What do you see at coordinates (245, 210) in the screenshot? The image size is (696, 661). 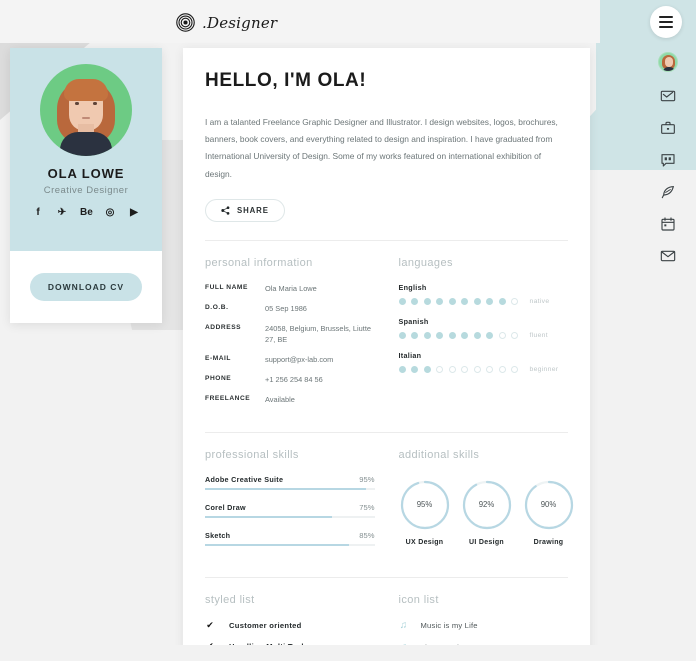 I see `share-button: SHARE` at bounding box center [245, 210].